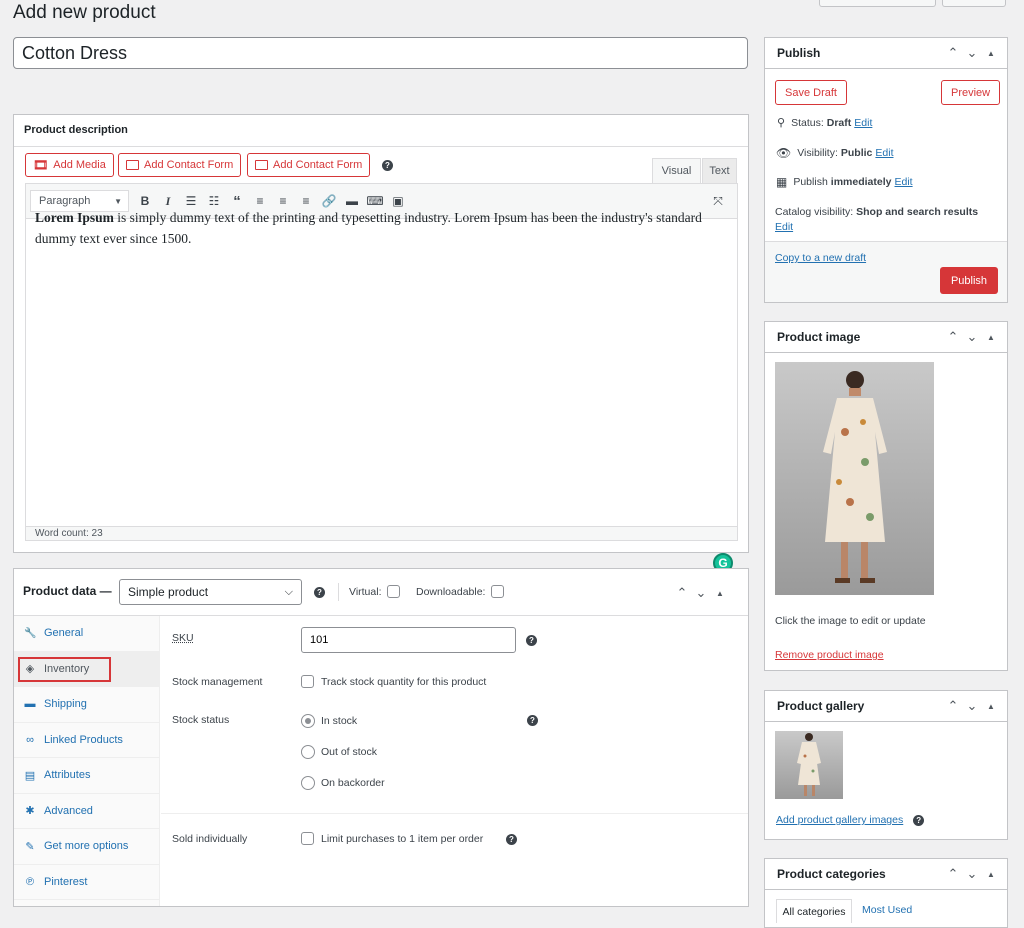 This screenshot has height=928, width=1024. I want to click on product-gallery-title: Product gallery, so click(821, 706).